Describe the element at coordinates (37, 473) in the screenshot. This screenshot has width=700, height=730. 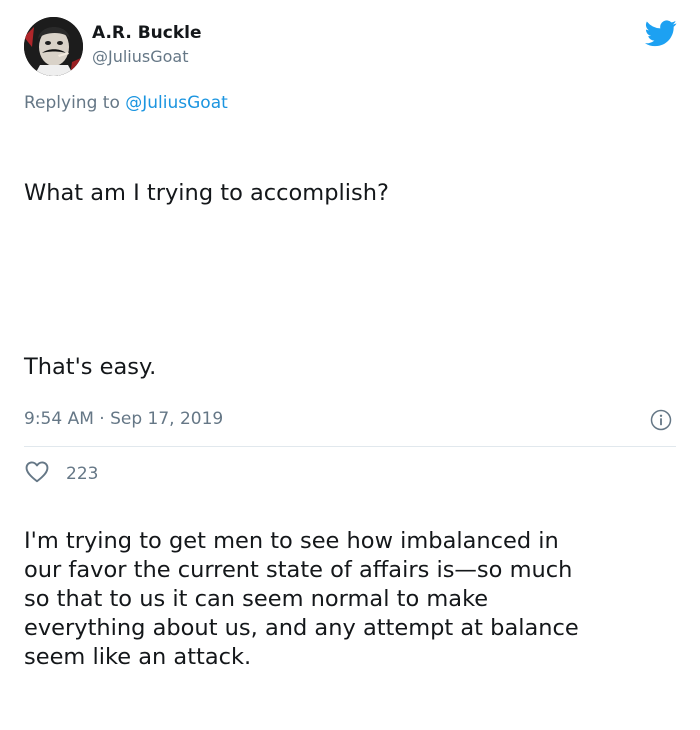
I see `heart-outline-icon` at that location.